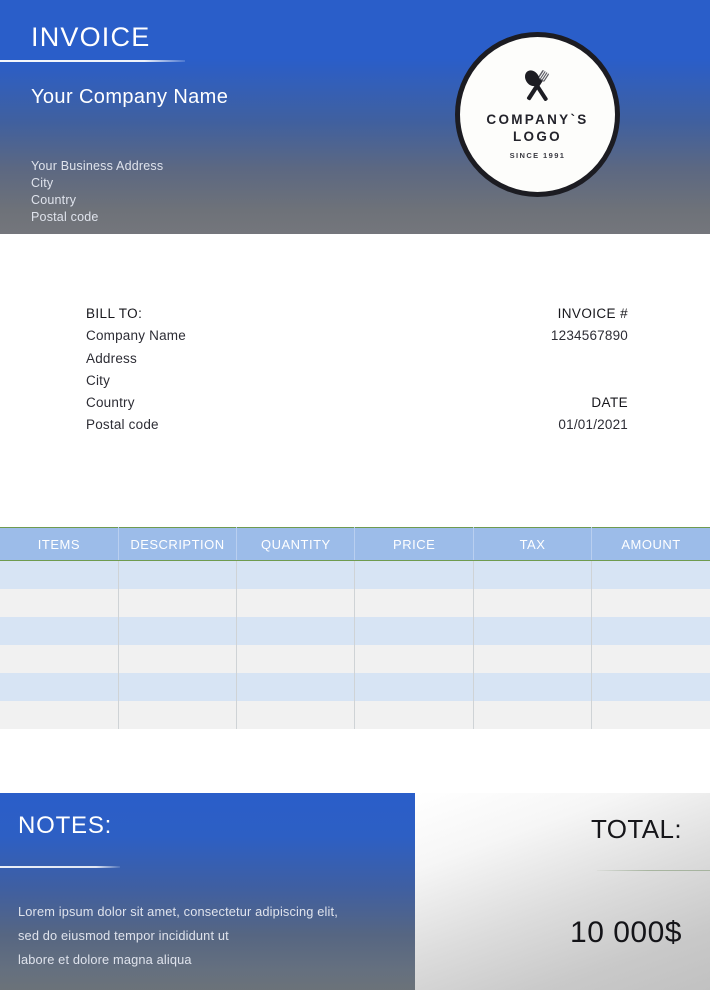 This screenshot has height=990, width=710. I want to click on notes-line2: sed do eiusmod tempor incididunt ut, so click(123, 935).